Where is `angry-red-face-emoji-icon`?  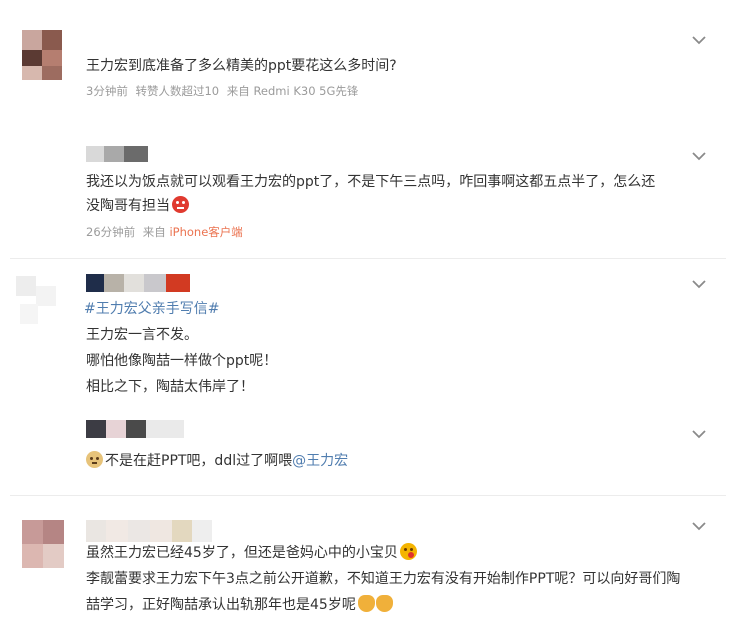 angry-red-face-emoji-icon is located at coordinates (180, 204).